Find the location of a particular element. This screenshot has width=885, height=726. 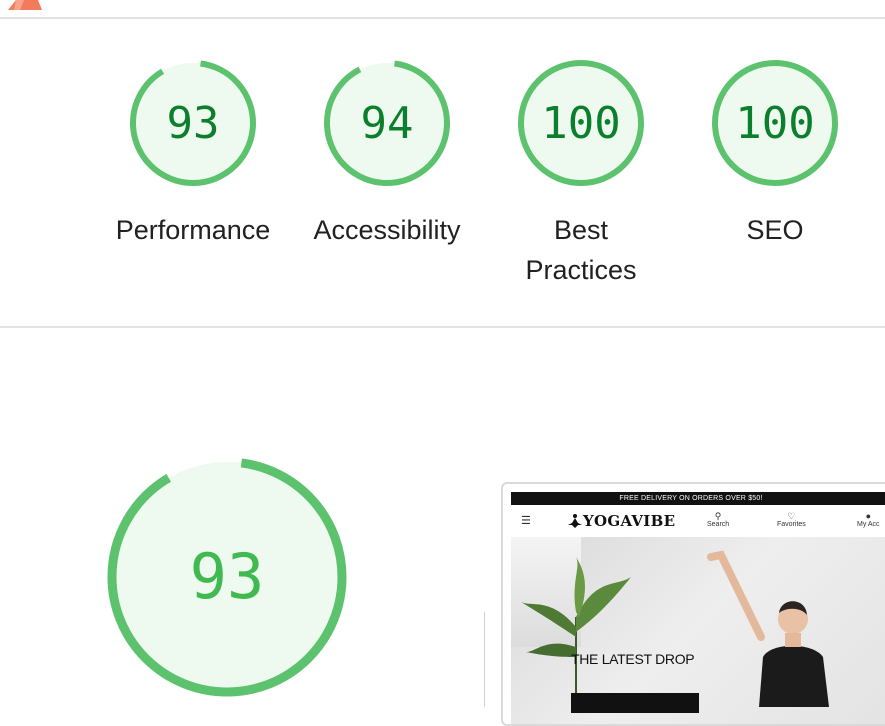

search-icon: ⚲ is located at coordinates (718, 516).